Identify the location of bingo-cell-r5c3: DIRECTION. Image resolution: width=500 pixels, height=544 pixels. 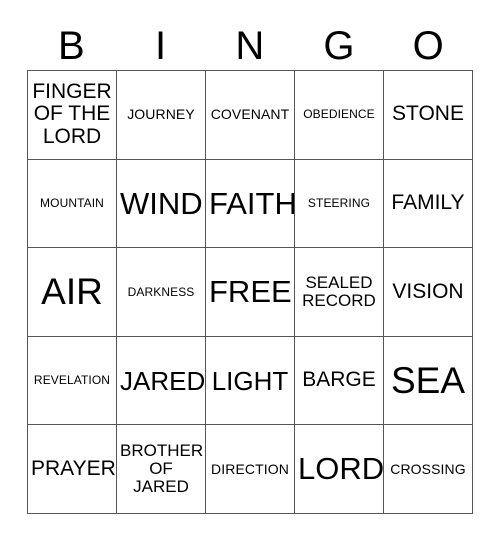
(250, 469).